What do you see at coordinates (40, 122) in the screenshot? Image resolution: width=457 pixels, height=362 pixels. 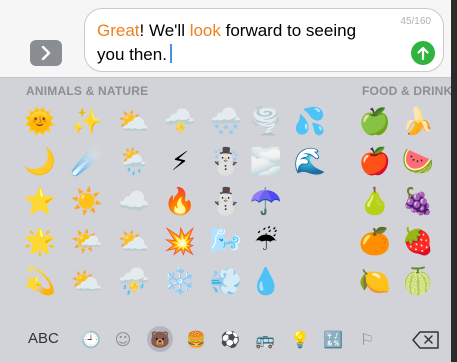 I see `nature-emoji-key: 🌞` at bounding box center [40, 122].